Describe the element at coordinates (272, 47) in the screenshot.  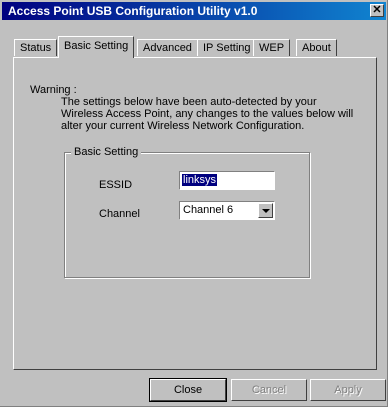
I see `tab-wep: WEP` at that location.